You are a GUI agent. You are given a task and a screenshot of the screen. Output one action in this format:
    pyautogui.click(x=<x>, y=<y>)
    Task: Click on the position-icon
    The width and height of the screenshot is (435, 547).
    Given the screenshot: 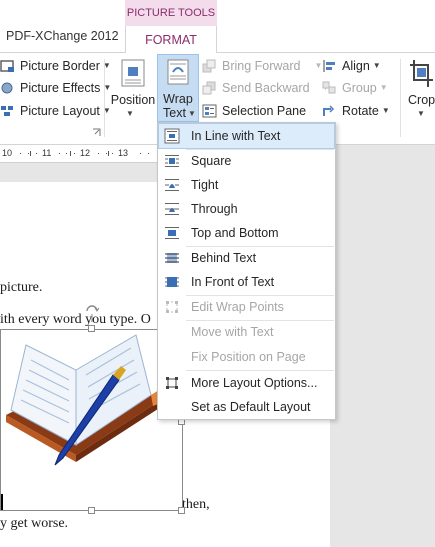 What is the action you would take?
    pyautogui.click(x=133, y=73)
    